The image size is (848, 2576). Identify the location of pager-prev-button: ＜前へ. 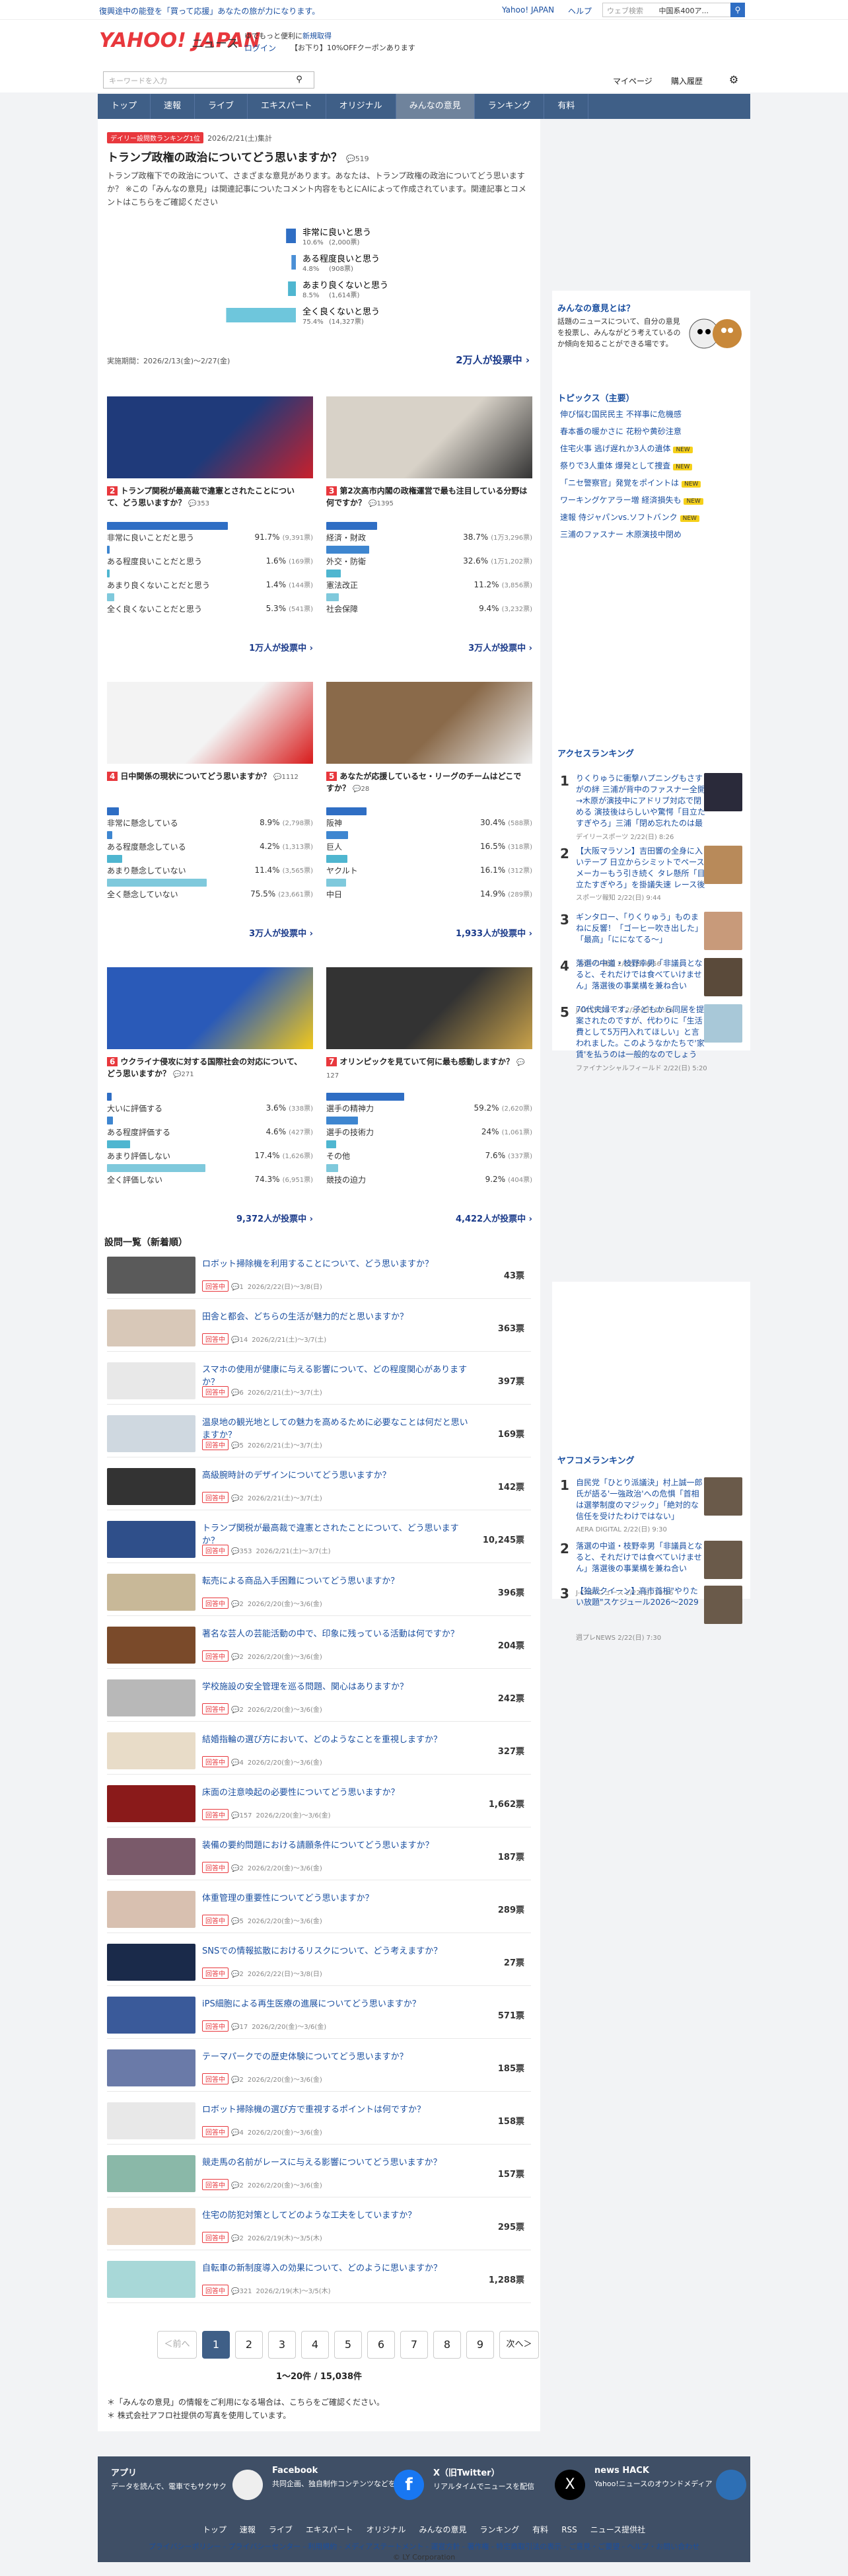
(177, 2345).